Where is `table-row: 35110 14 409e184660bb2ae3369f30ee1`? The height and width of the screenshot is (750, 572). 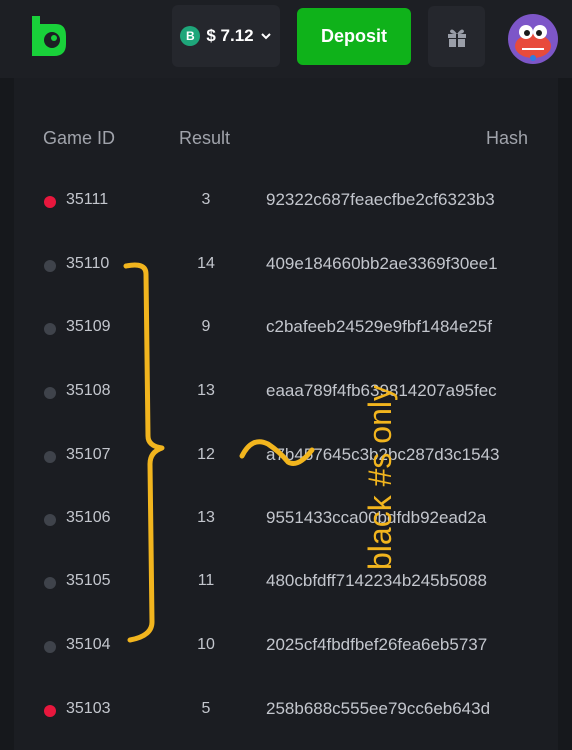
table-row: 35110 14 409e184660bb2ae3369f30ee1 is located at coordinates (286, 266).